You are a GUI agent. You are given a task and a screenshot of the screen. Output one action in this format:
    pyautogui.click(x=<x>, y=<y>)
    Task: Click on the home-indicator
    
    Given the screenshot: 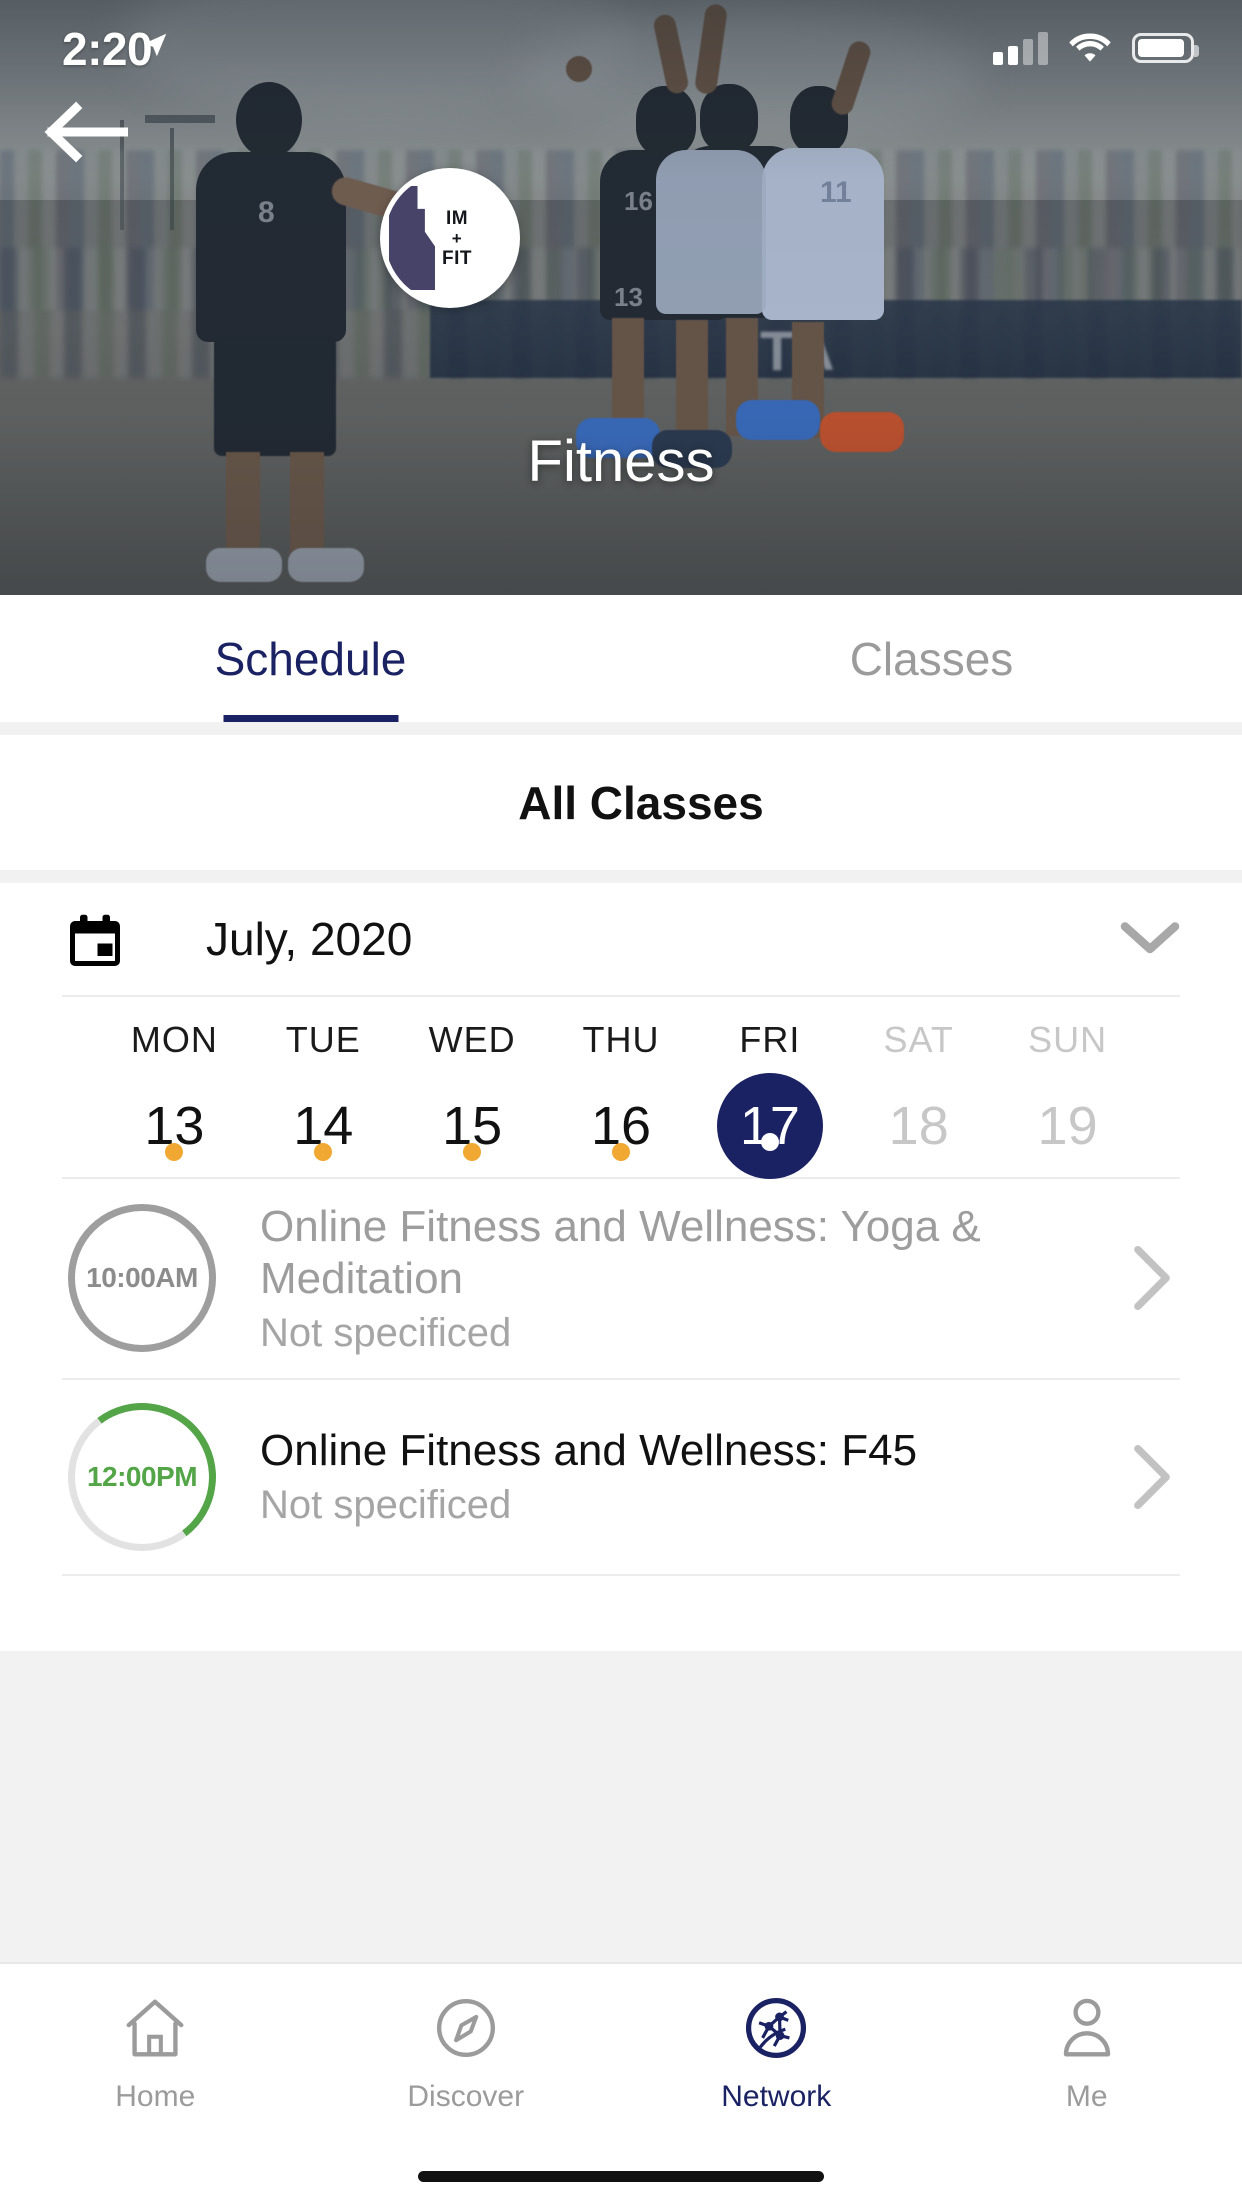 What is the action you would take?
    pyautogui.click(x=621, y=2176)
    